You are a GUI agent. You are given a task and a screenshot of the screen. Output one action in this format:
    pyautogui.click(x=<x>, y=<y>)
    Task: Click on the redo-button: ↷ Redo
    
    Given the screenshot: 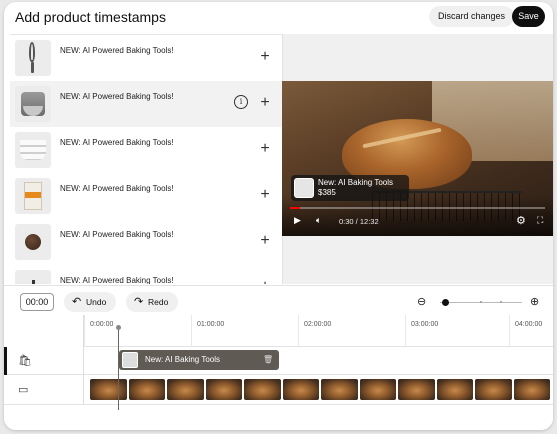 What is the action you would take?
    pyautogui.click(x=152, y=302)
    